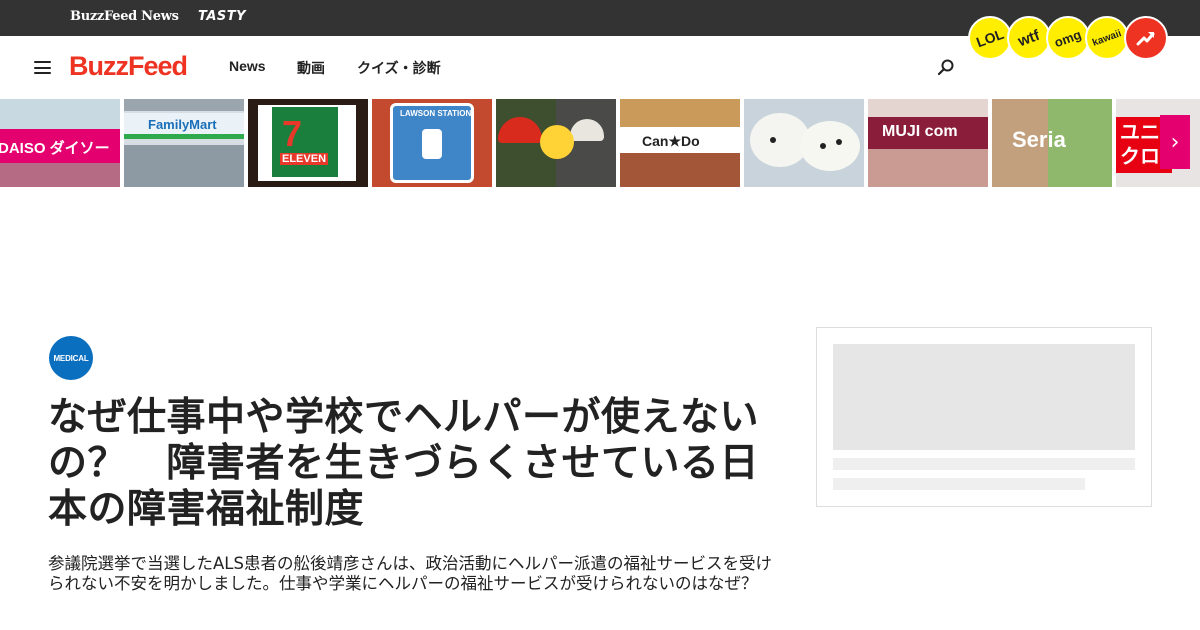 This screenshot has width=1200, height=630. Describe the element at coordinates (804, 143) in the screenshot. I see `thumbnail-mochi` at that location.